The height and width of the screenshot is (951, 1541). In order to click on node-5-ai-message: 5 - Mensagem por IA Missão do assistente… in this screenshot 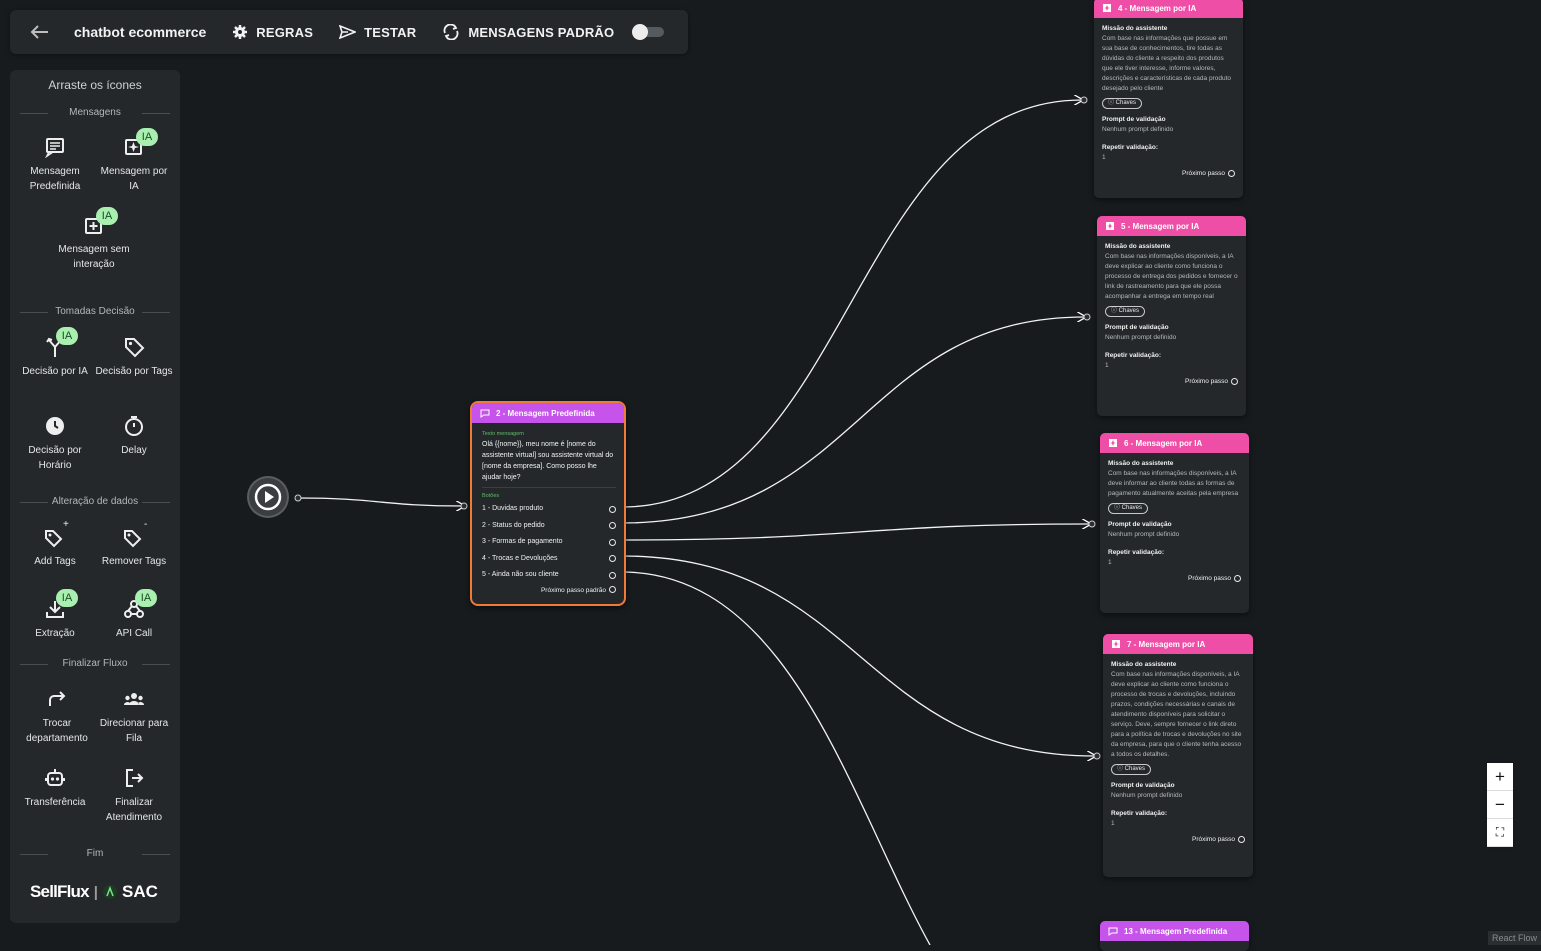, I will do `click(1171, 316)`.